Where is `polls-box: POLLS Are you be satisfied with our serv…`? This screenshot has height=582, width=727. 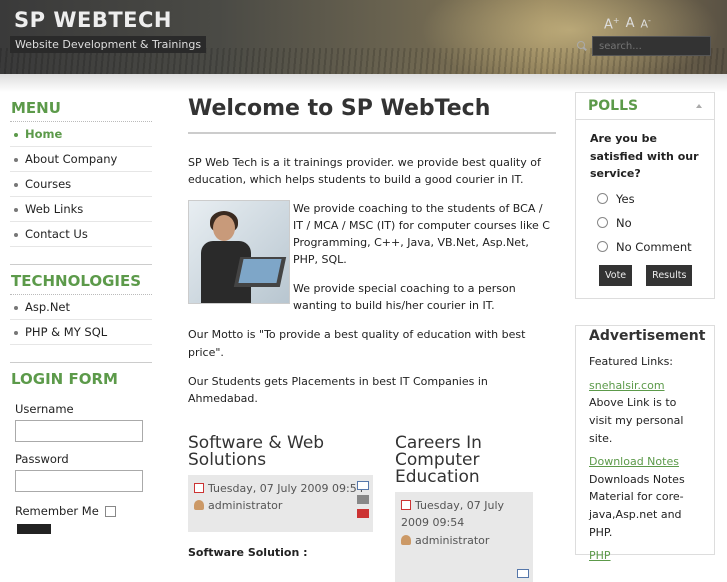 polls-box: POLLS Are you be satisfied with our serv… is located at coordinates (645, 195).